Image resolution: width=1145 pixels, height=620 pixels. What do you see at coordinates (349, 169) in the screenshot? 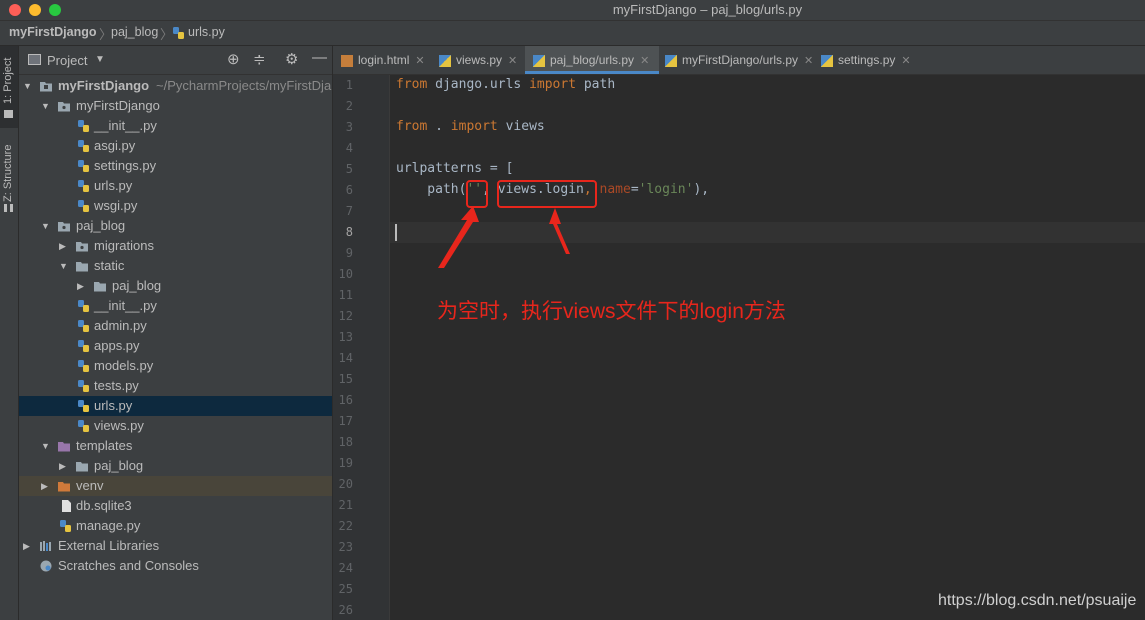
I see `line-number: 5` at bounding box center [349, 169].